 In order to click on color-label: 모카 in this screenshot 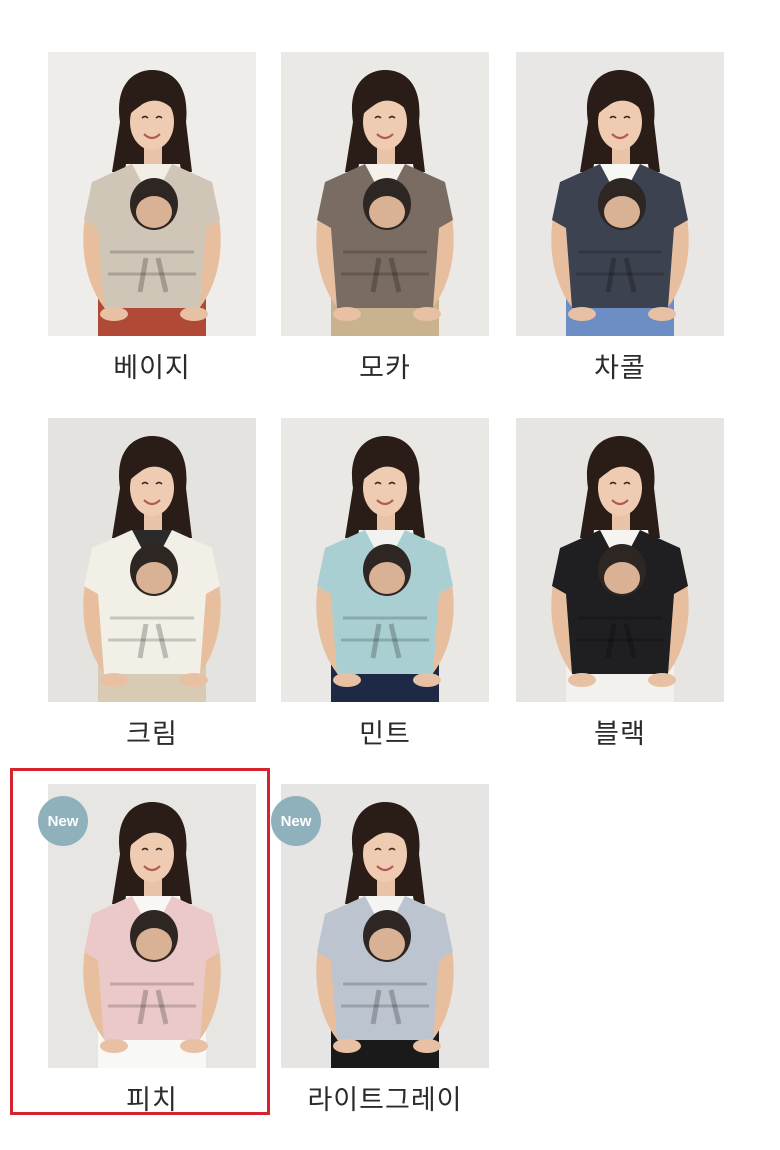, I will do `click(385, 368)`.